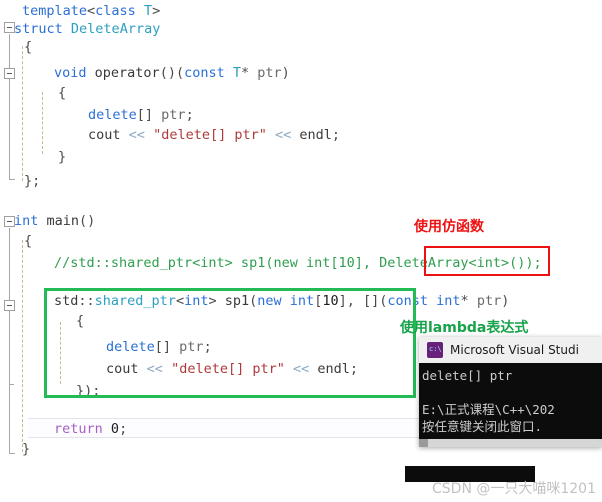 Image resolution: width=602 pixels, height=502 pixels. I want to click on token-delete: delete, so click(112, 115).